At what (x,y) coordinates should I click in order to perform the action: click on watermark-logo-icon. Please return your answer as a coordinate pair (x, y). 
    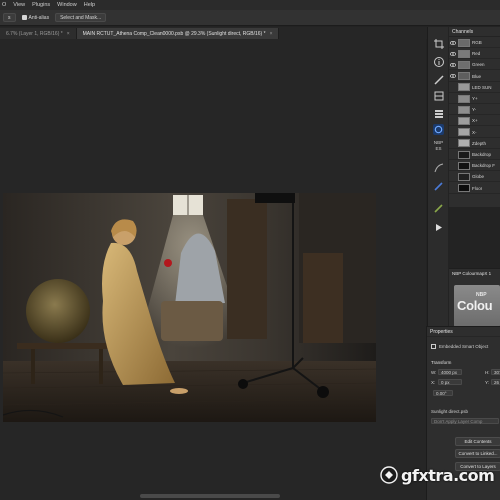
    Looking at the image, I should click on (389, 475).